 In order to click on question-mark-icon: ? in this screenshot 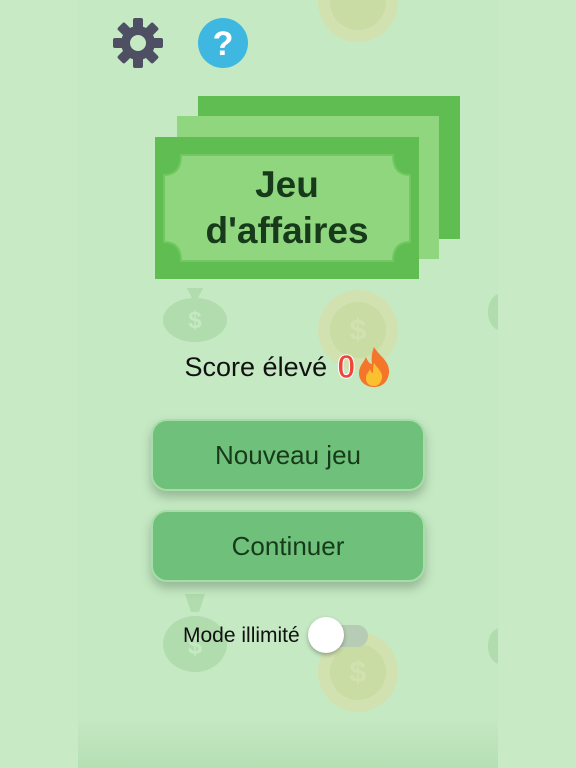, I will do `click(223, 43)`.